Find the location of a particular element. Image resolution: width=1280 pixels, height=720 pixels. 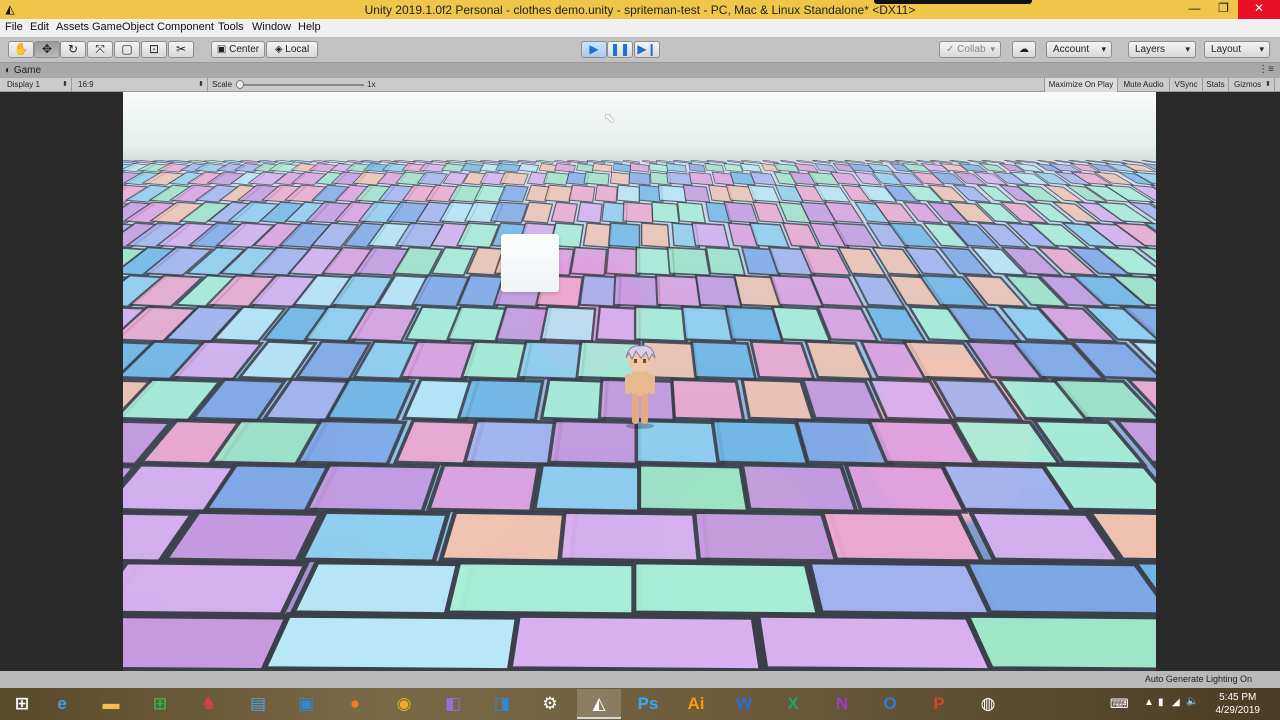

power-icon: ▮ is located at coordinates (1161, 702).